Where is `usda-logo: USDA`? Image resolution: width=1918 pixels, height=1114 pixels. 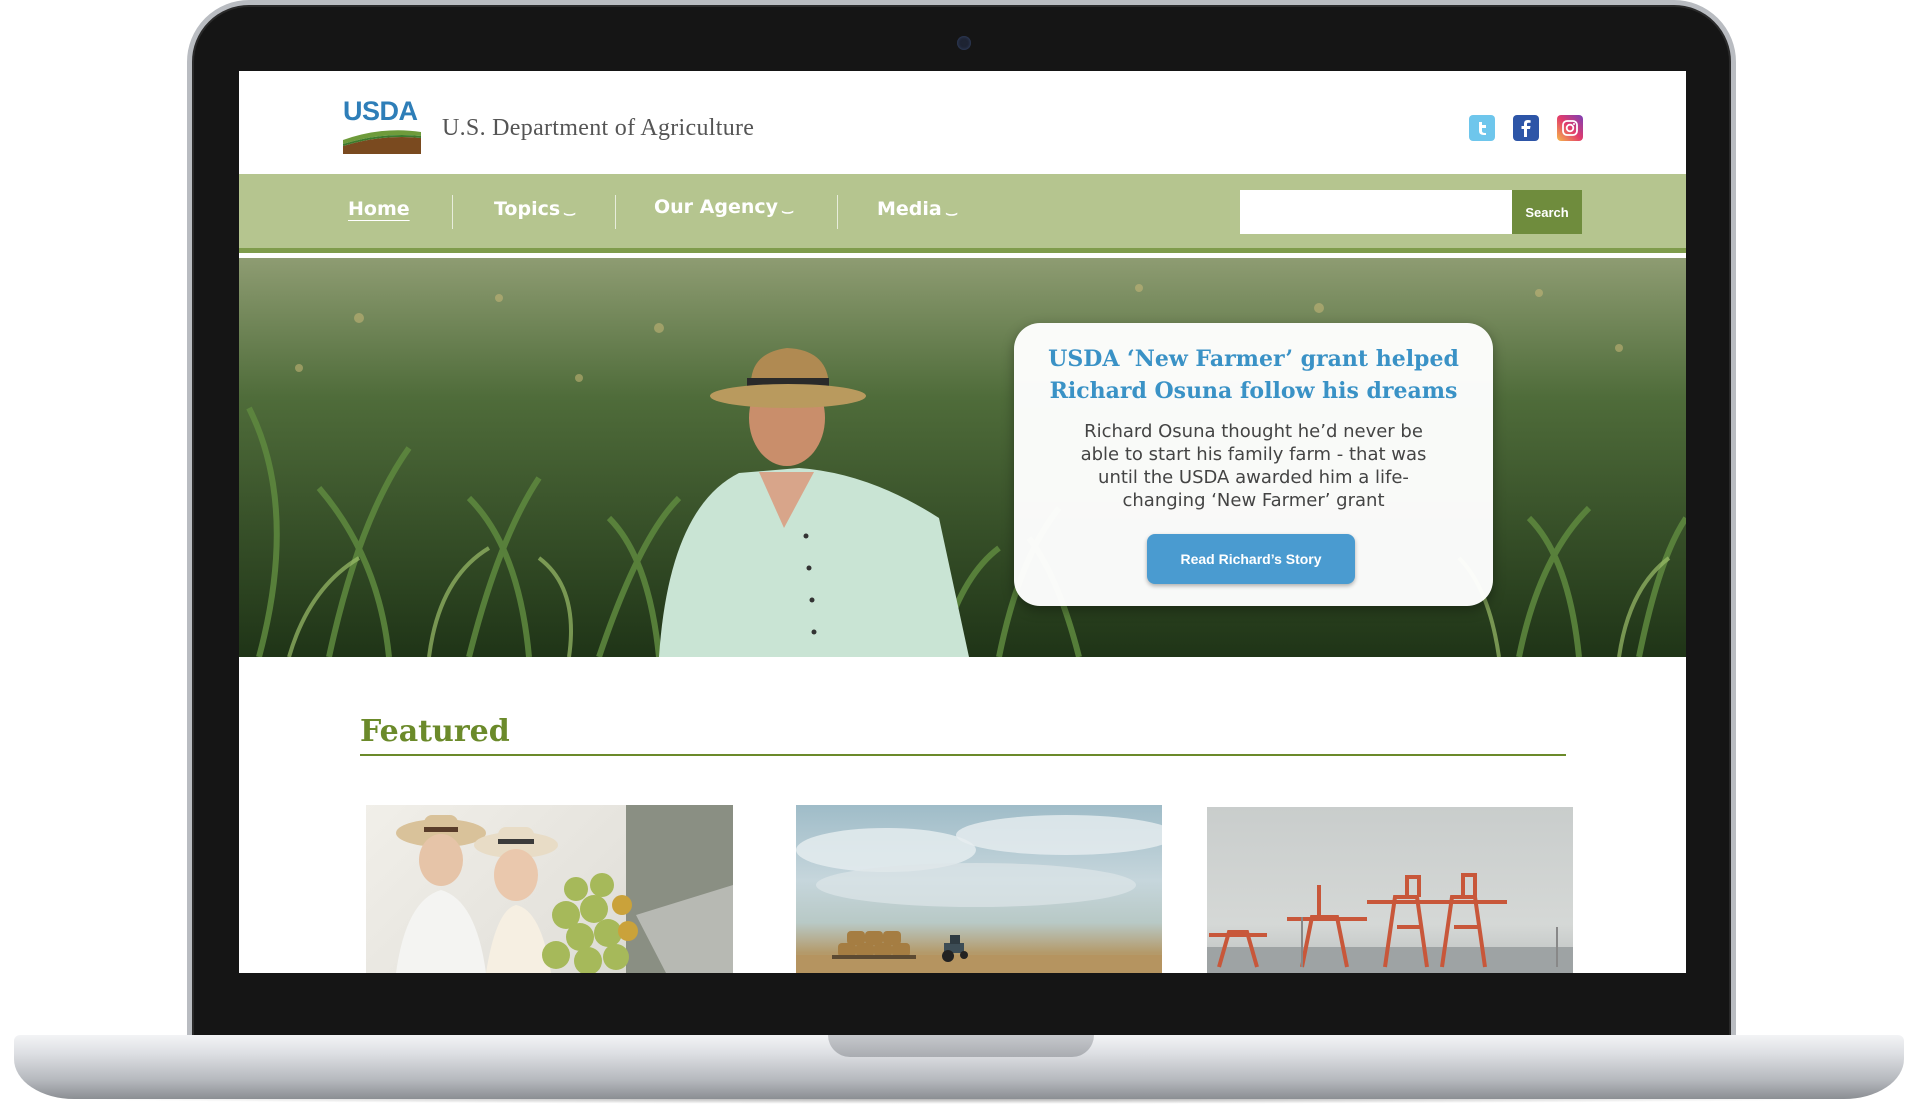 usda-logo: USDA is located at coordinates (382, 127).